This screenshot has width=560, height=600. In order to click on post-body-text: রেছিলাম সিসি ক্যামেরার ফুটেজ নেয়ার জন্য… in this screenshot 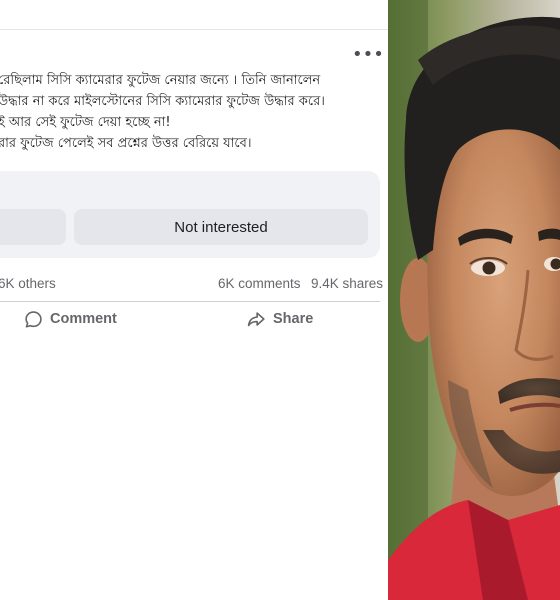, I will do `click(194, 112)`.